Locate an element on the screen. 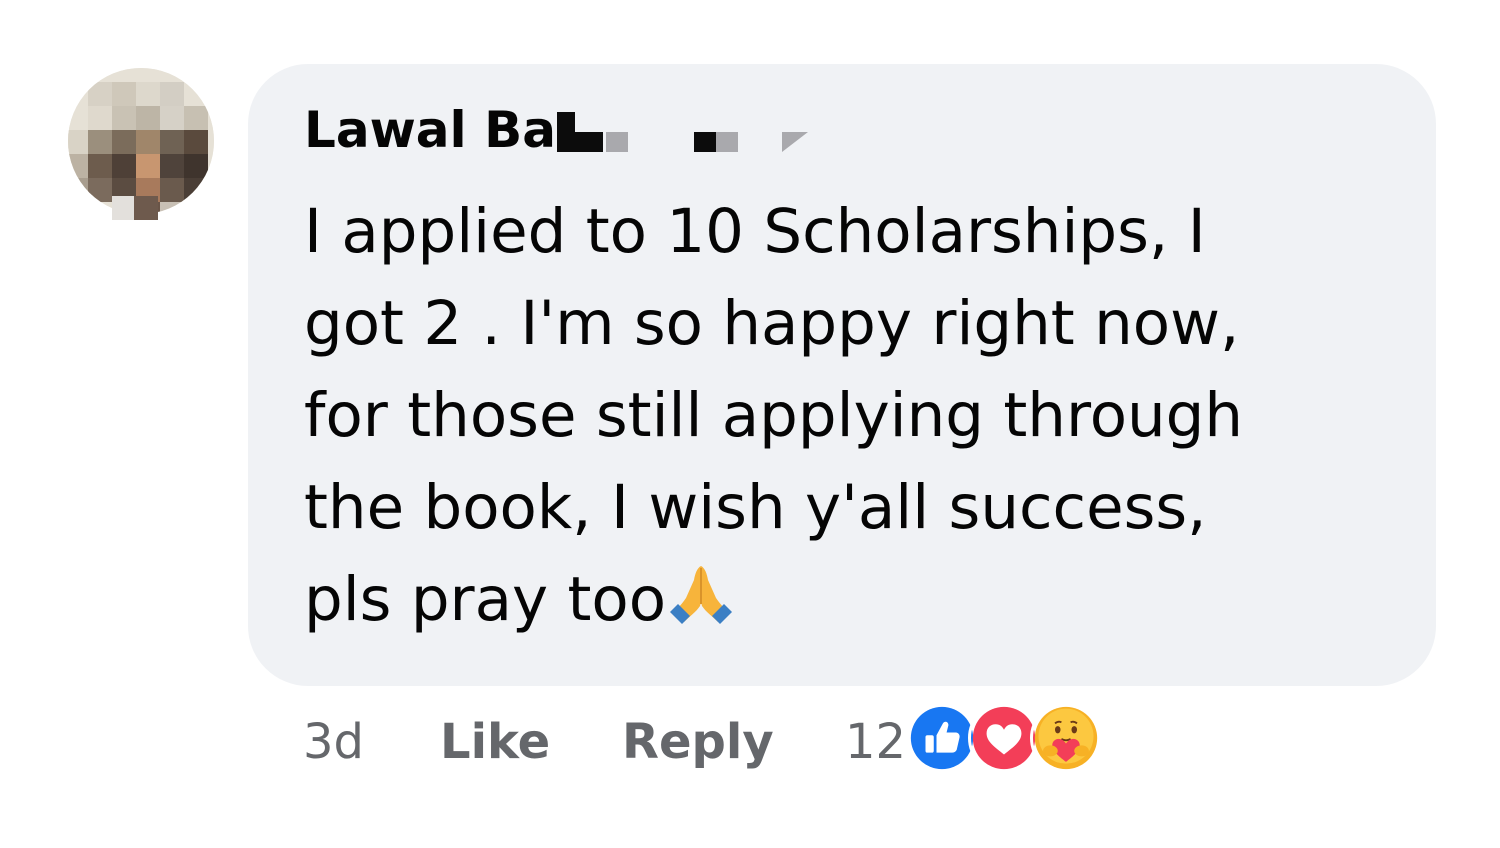 The width and height of the screenshot is (1500, 848). comment-line: pls pray too is located at coordinates (485, 599).